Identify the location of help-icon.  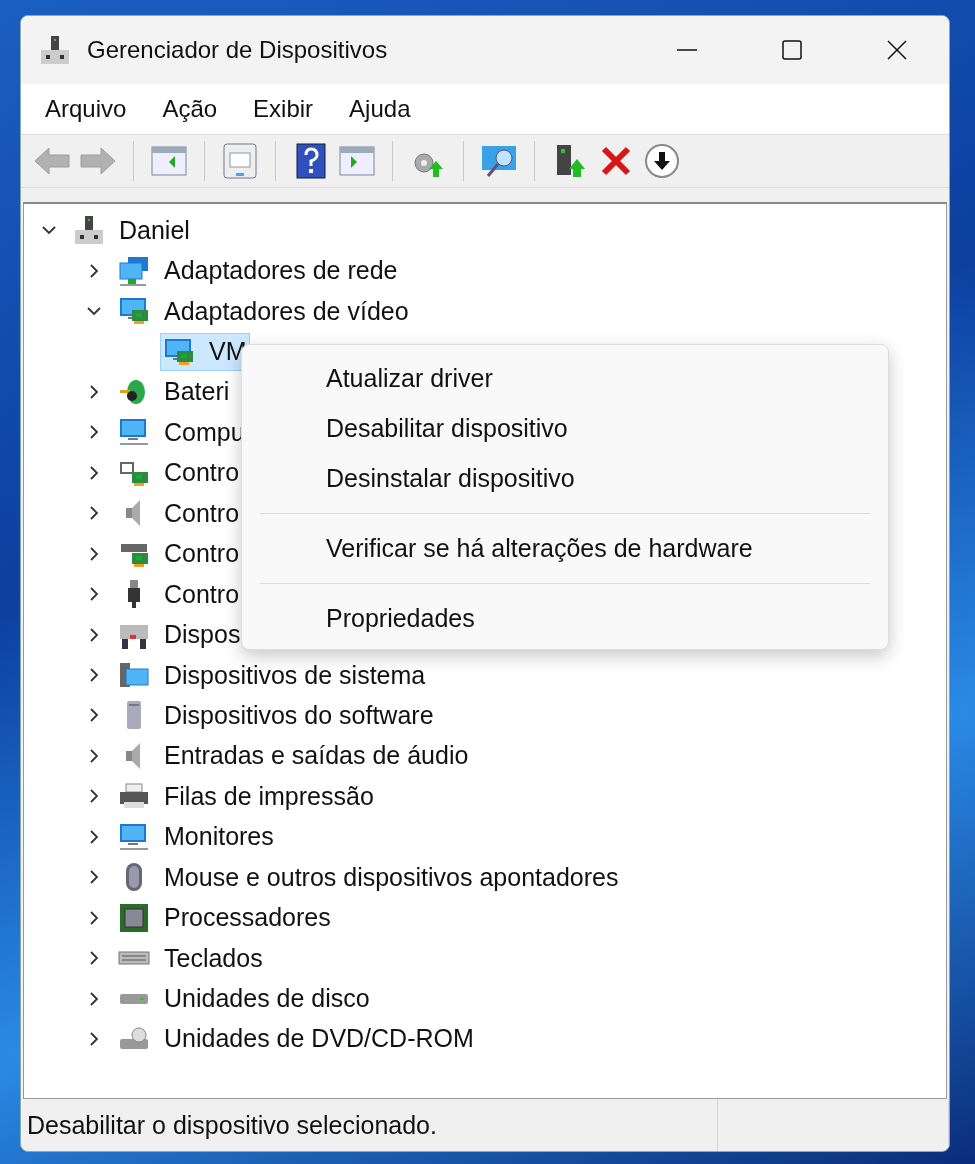
(311, 161).